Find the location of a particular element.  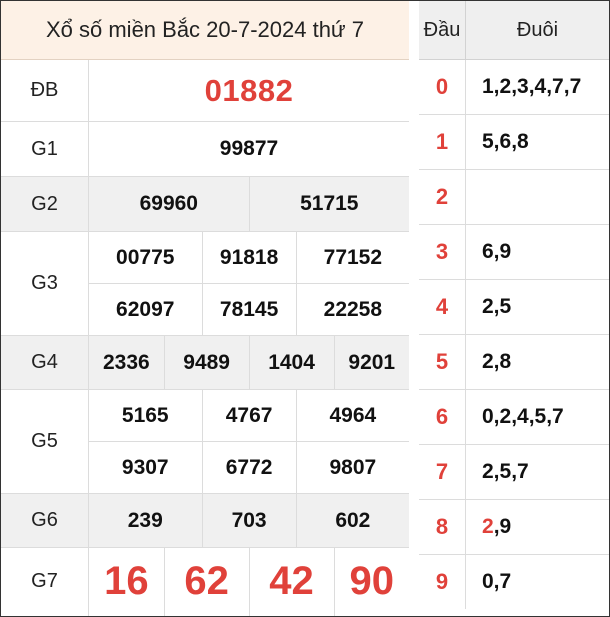

head-digit: 6 is located at coordinates (442, 417).